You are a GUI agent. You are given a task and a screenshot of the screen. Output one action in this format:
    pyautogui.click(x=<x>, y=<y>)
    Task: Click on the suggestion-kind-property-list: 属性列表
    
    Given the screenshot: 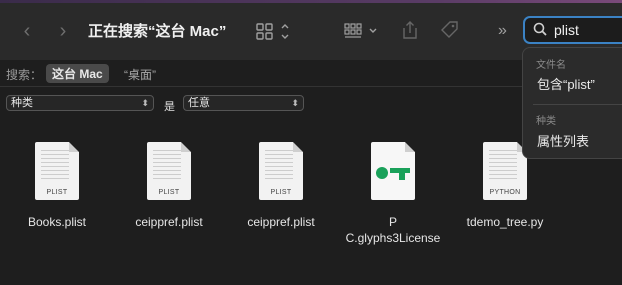 What is the action you would take?
    pyautogui.click(x=563, y=140)
    